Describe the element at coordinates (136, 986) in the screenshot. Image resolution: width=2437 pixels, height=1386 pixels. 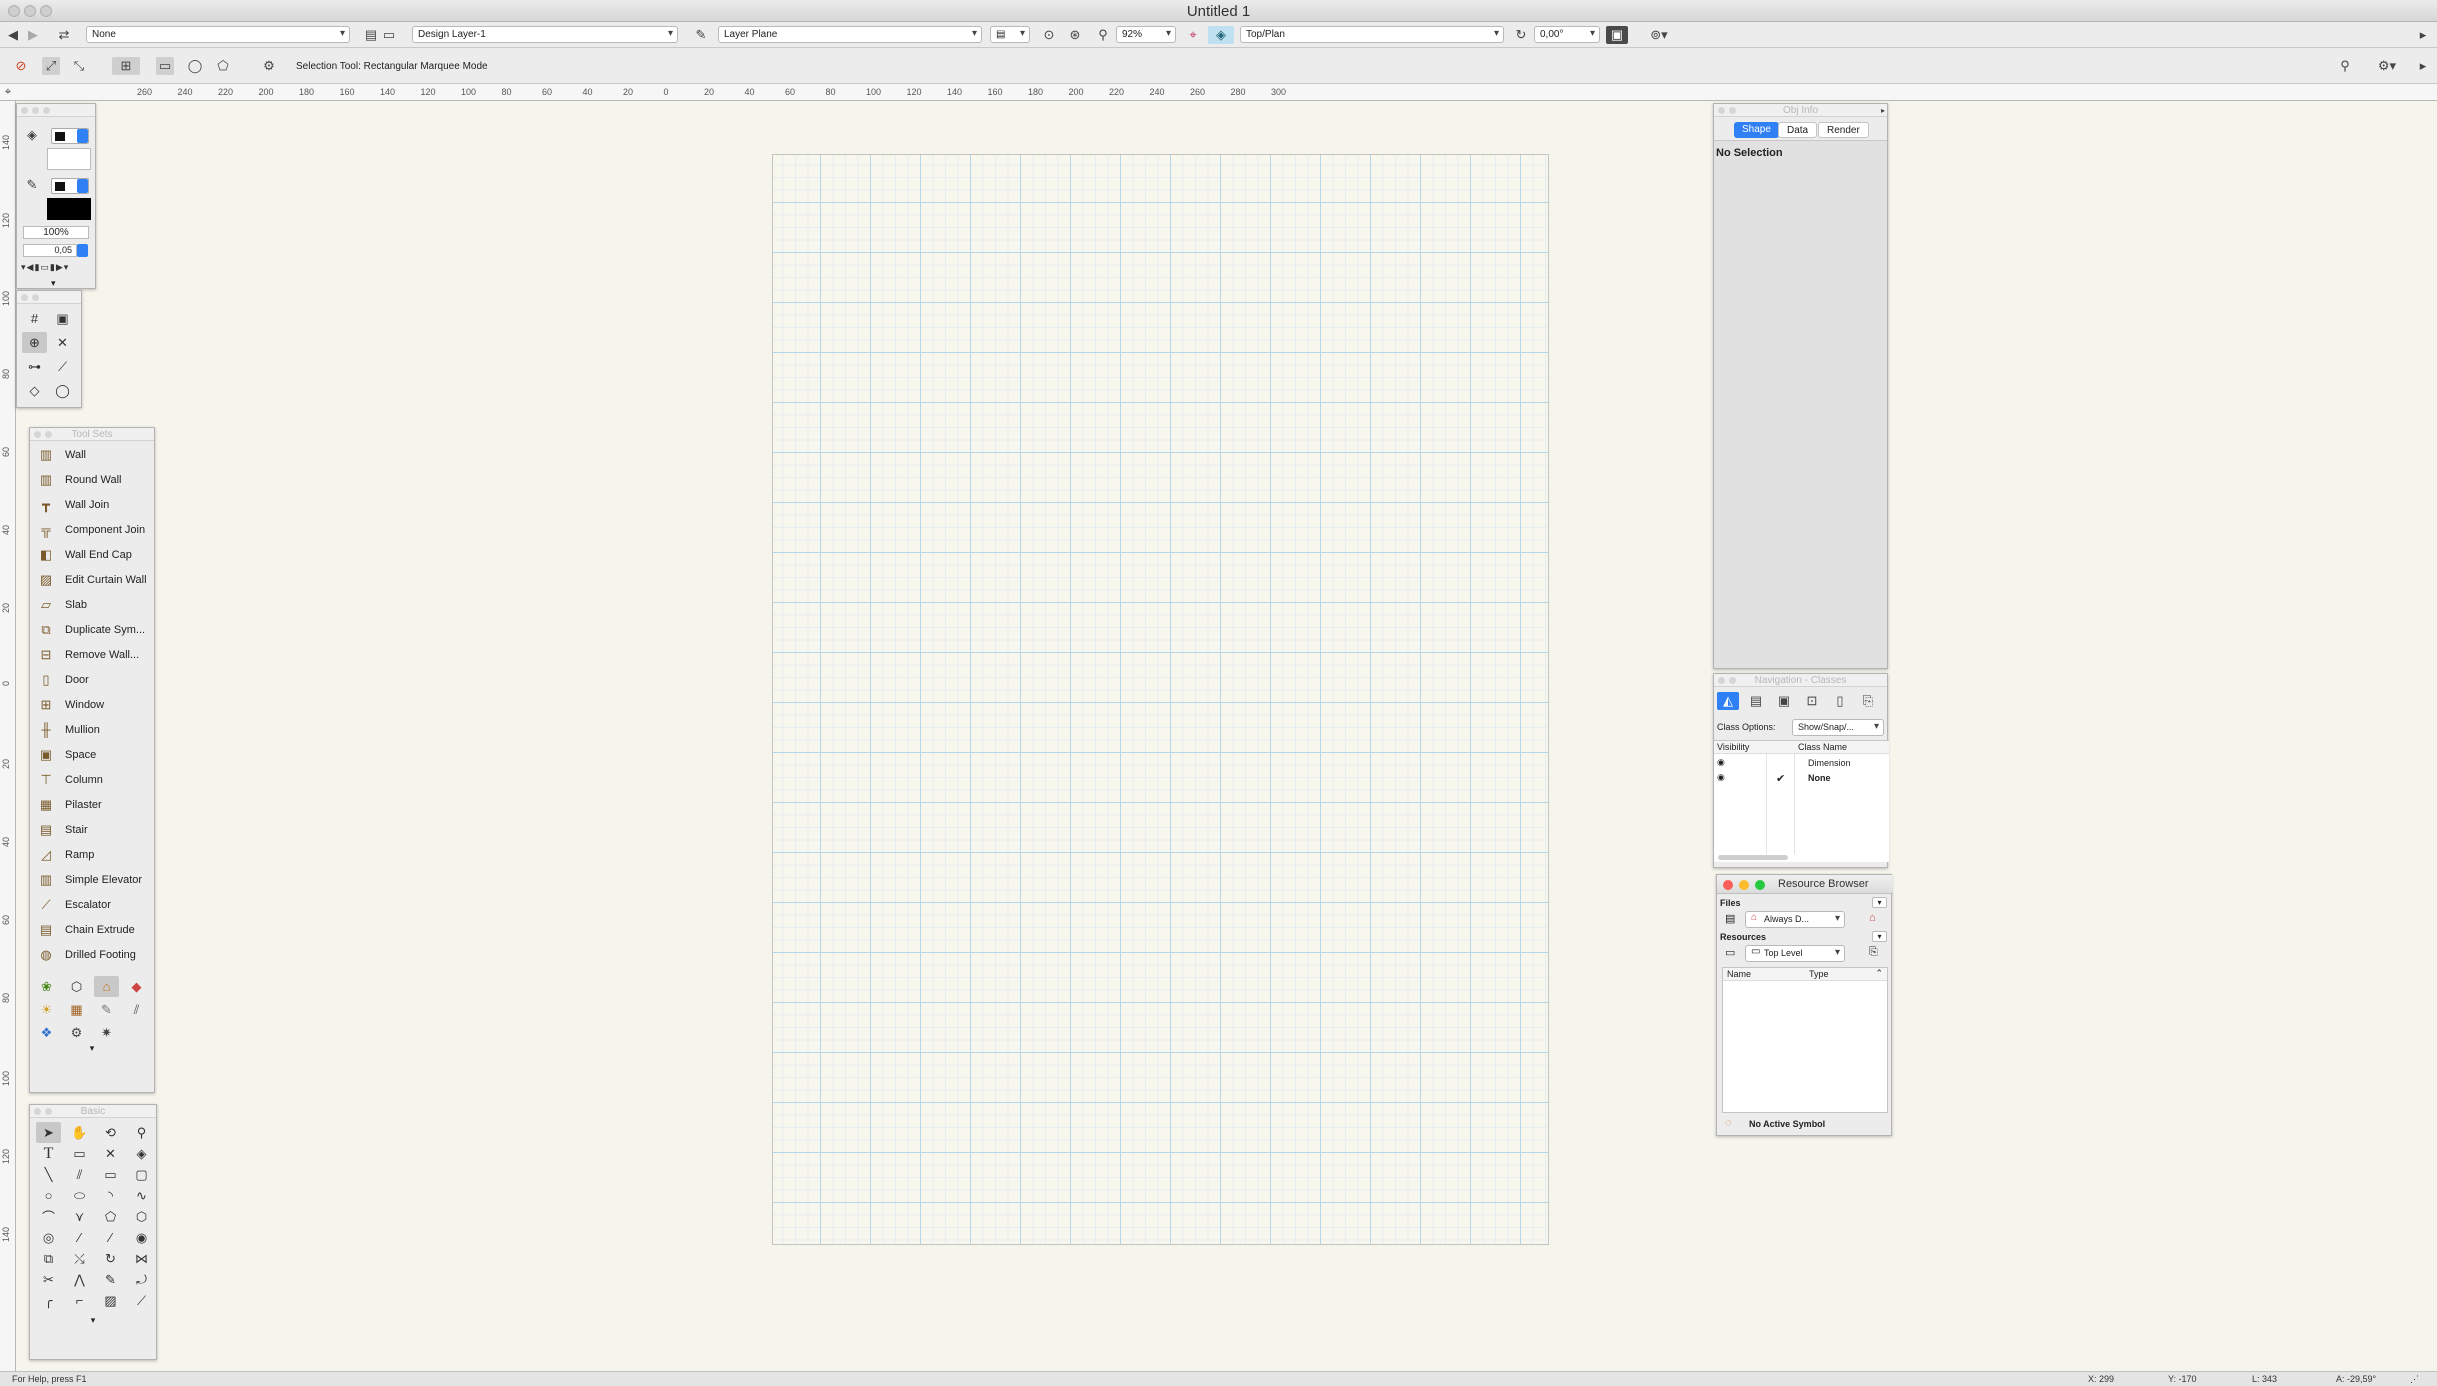
I see `visualization-tools-icon: ◆` at that location.